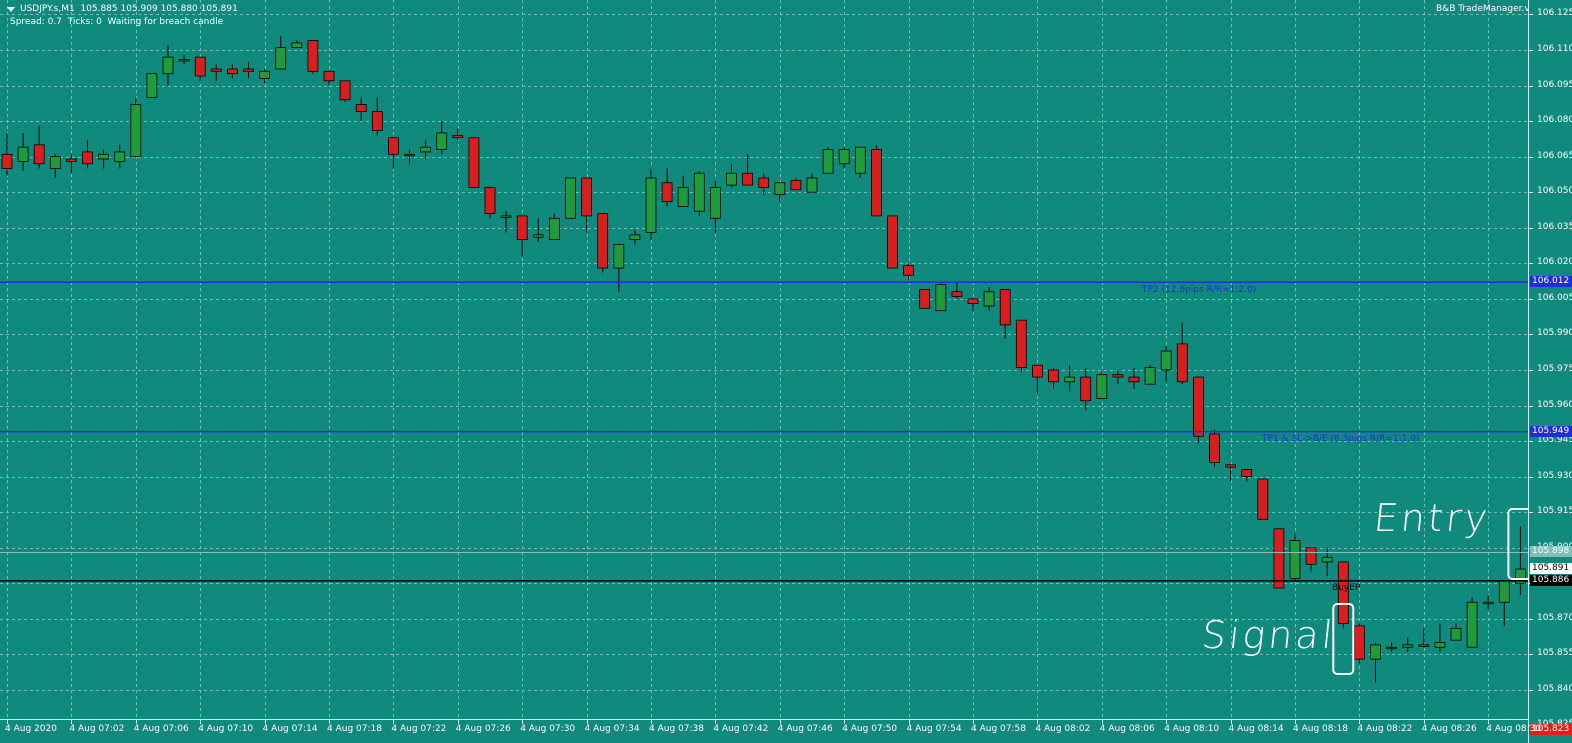 Image resolution: width=1572 pixels, height=743 pixels. What do you see at coordinates (741, 729) in the screenshot?
I see `time-tick-label: 4 Aug 07:42` at bounding box center [741, 729].